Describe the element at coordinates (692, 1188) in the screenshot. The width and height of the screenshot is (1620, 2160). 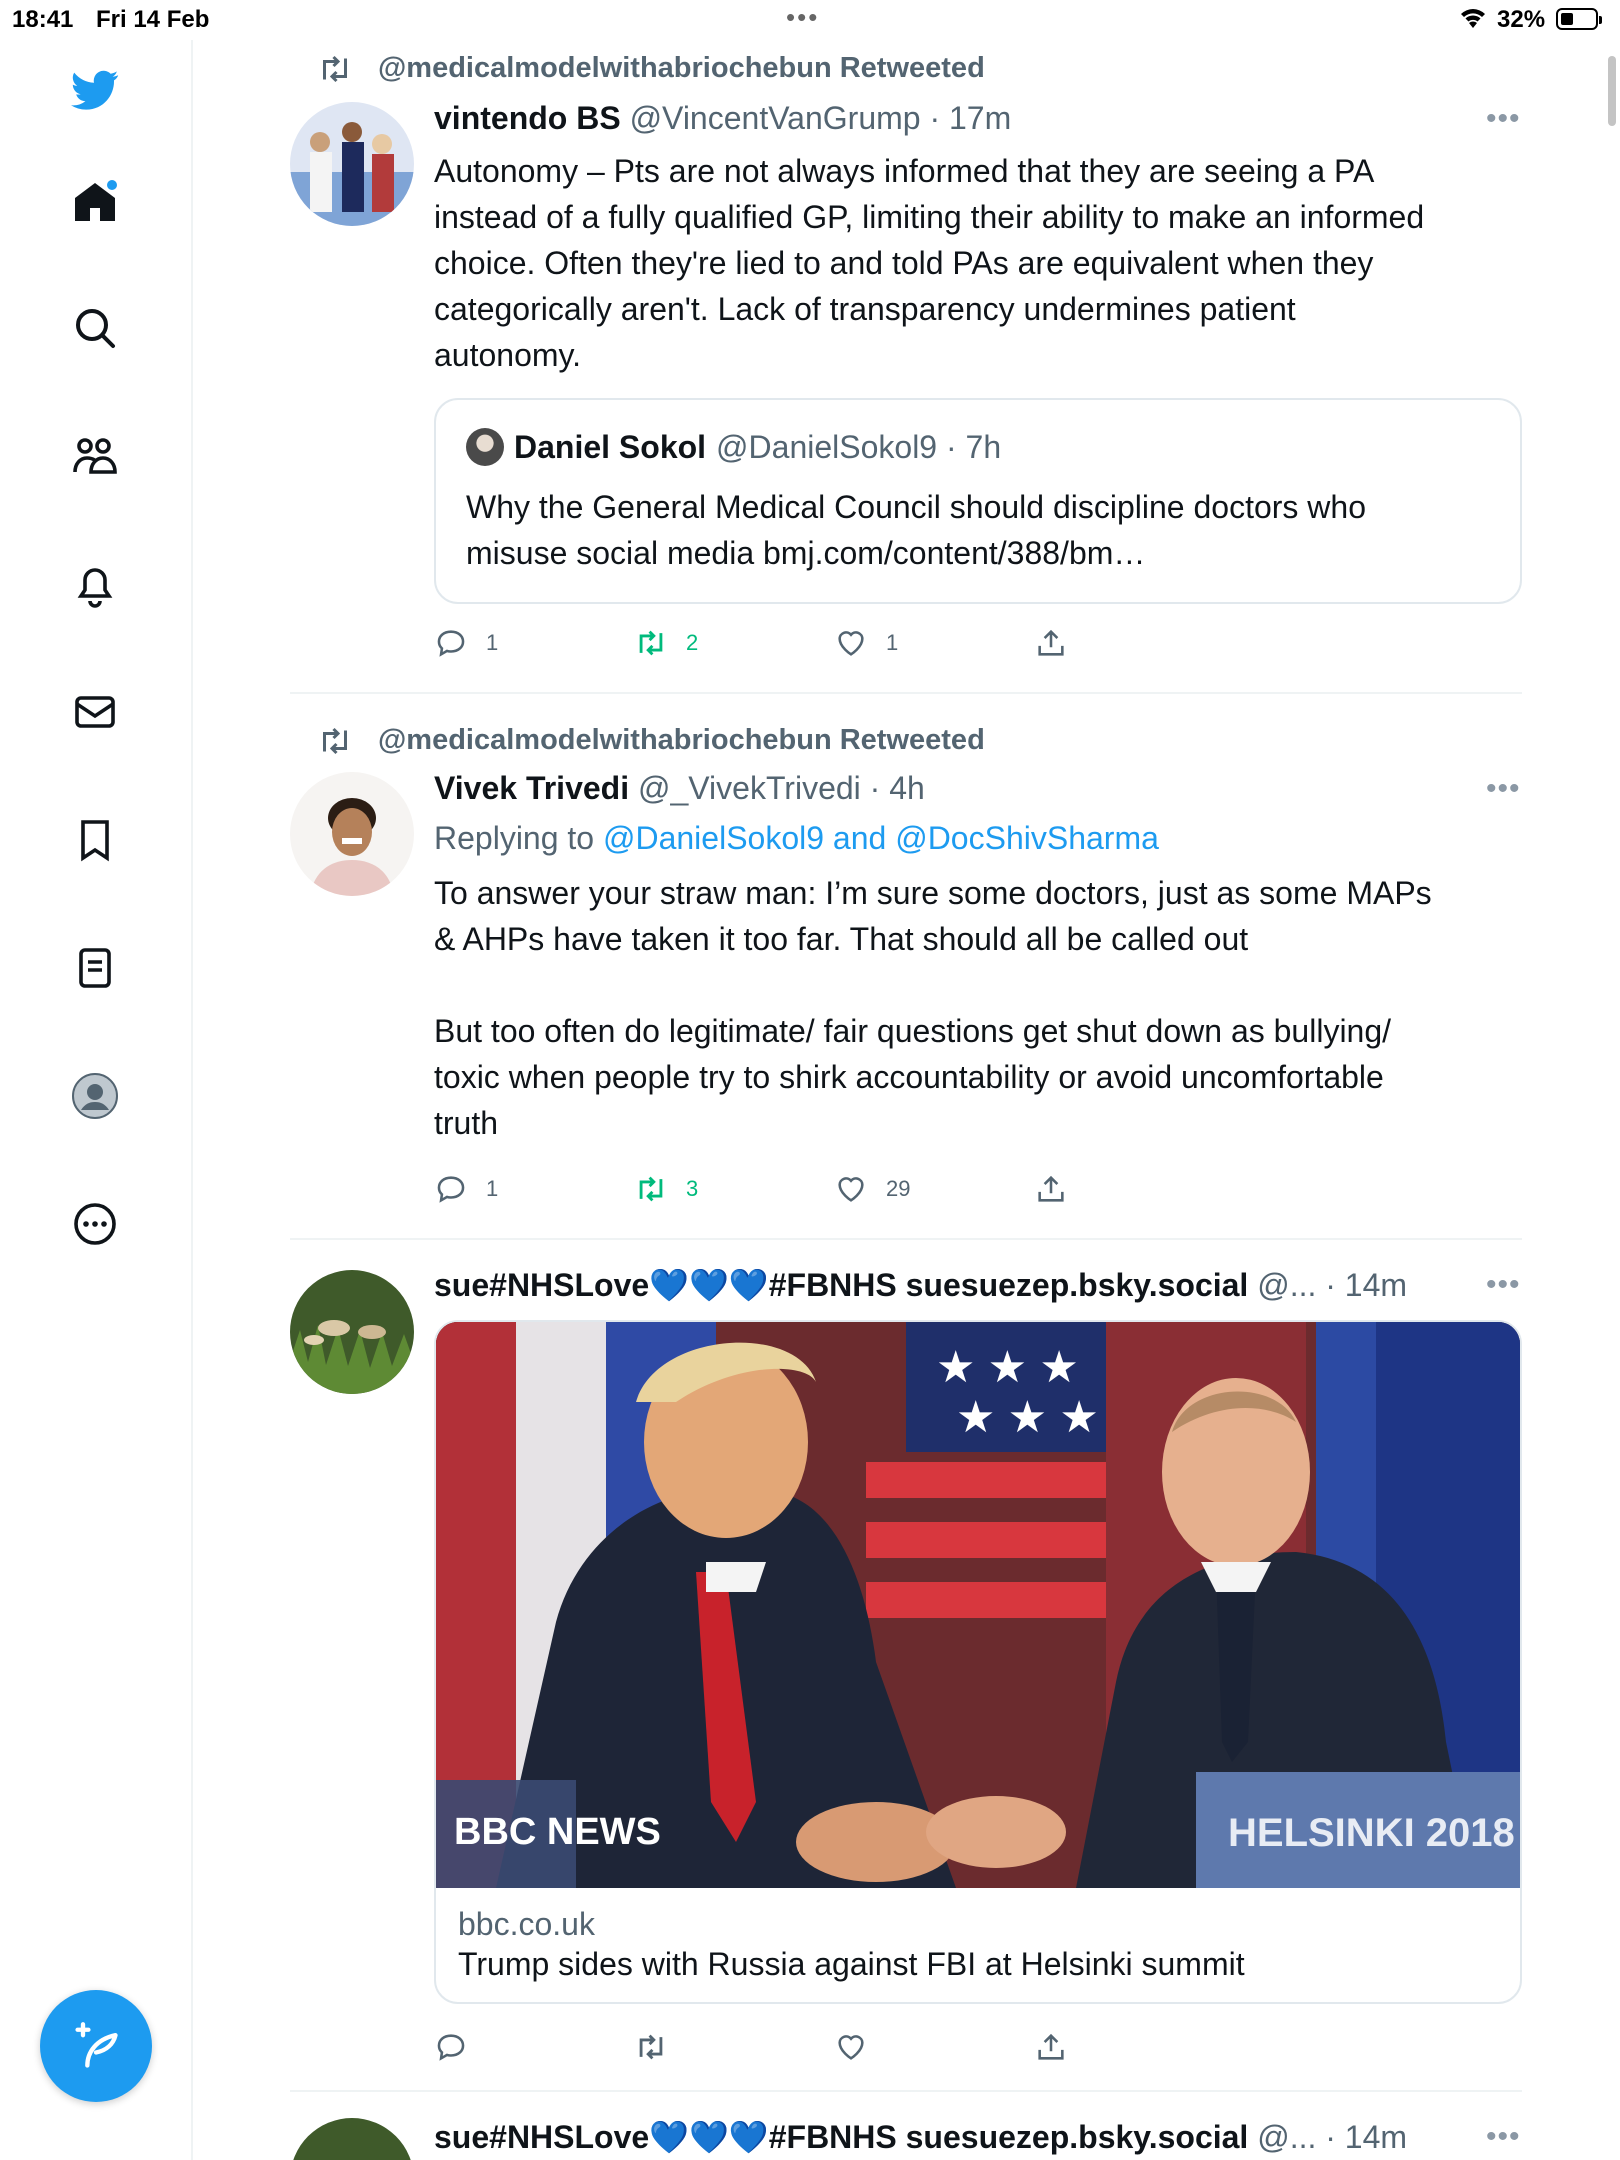
I see `retweet-count: 3` at that location.